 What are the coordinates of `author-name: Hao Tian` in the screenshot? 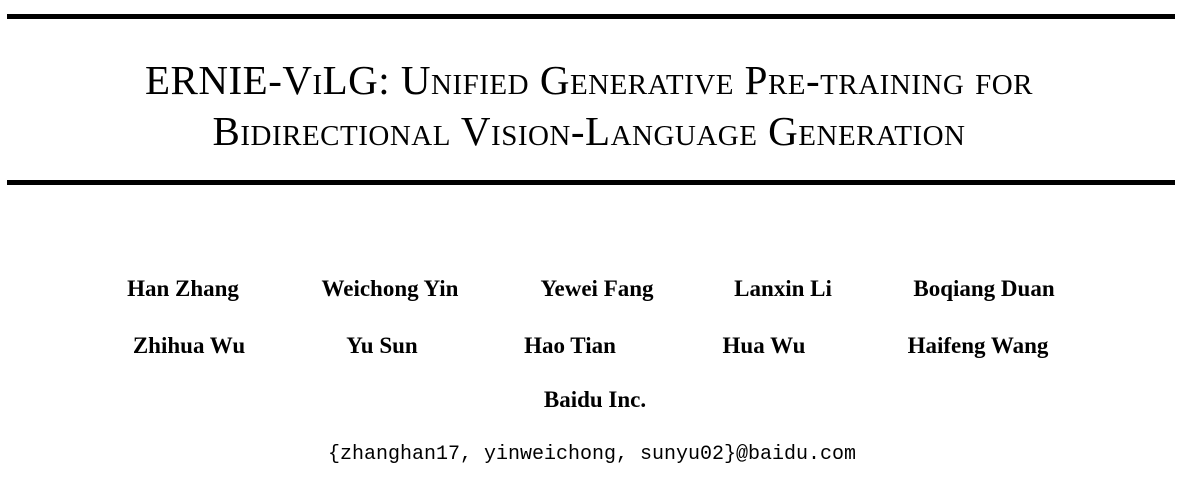 It's located at (570, 345).